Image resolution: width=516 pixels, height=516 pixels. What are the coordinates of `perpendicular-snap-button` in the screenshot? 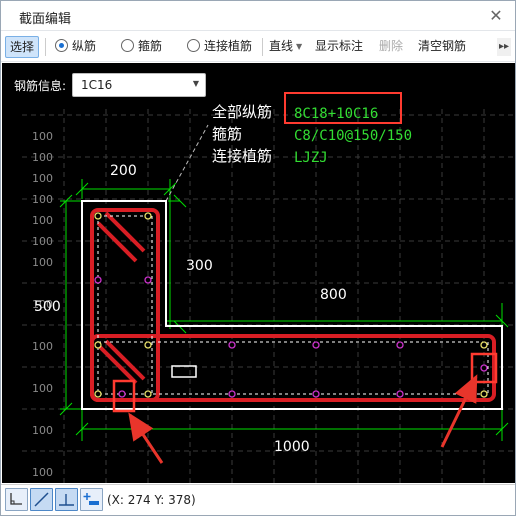 It's located at (66, 499).